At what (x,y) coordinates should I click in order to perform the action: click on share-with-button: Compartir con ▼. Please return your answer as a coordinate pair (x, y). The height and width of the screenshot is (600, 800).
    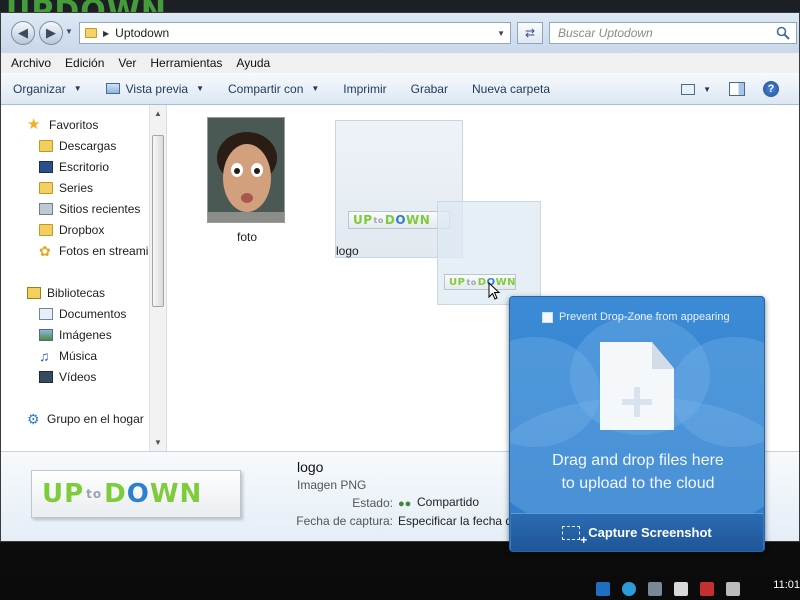
    Looking at the image, I should click on (273, 89).